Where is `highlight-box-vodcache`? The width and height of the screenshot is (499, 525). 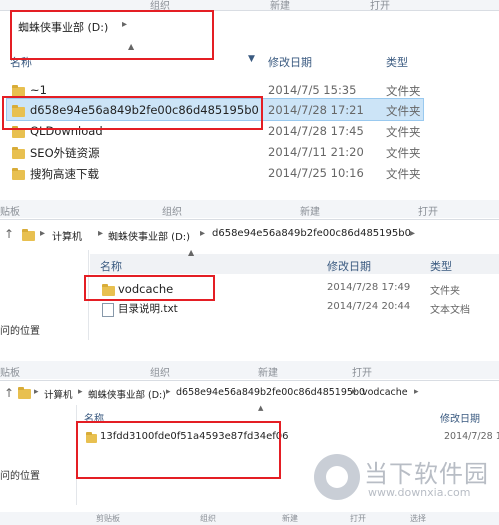
highlight-box-vodcache is located at coordinates (149, 288).